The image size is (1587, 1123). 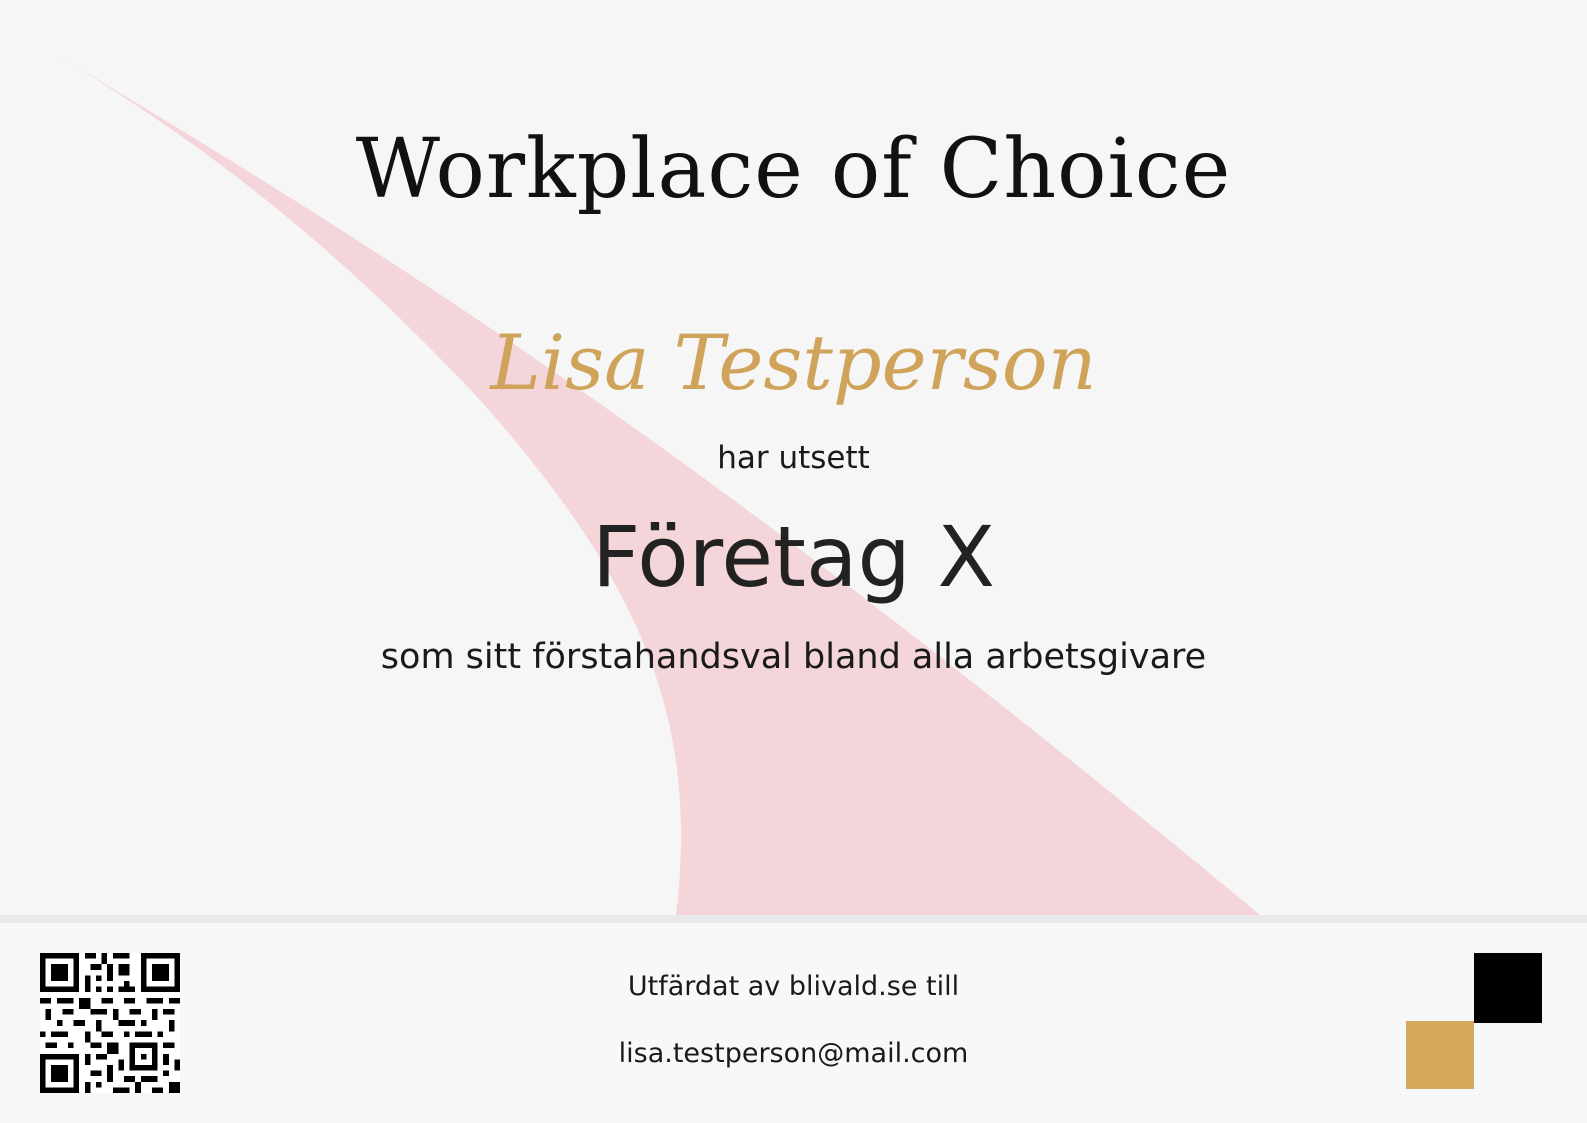 I want to click on recipient-name: Lisa Testperson, so click(x=793, y=362).